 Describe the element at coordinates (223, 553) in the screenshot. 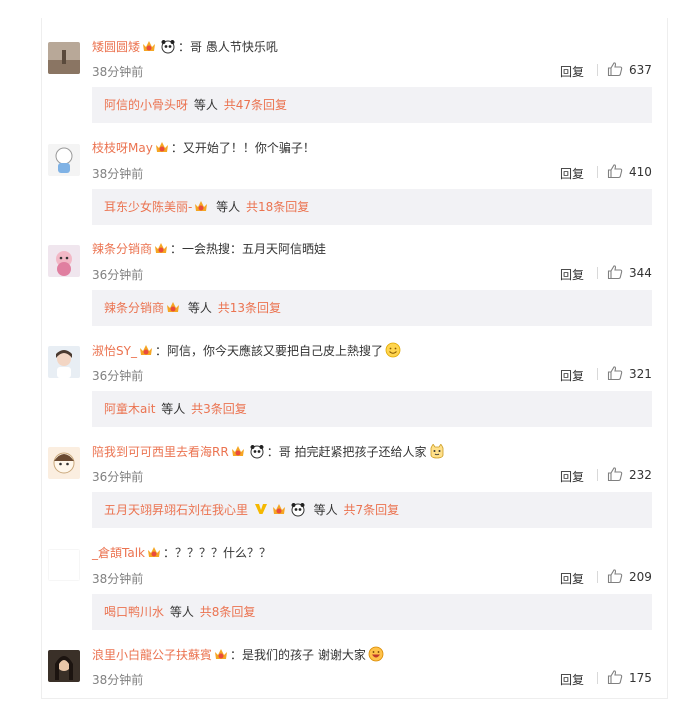

I see `comment-text: ？？？？什么？？` at that location.